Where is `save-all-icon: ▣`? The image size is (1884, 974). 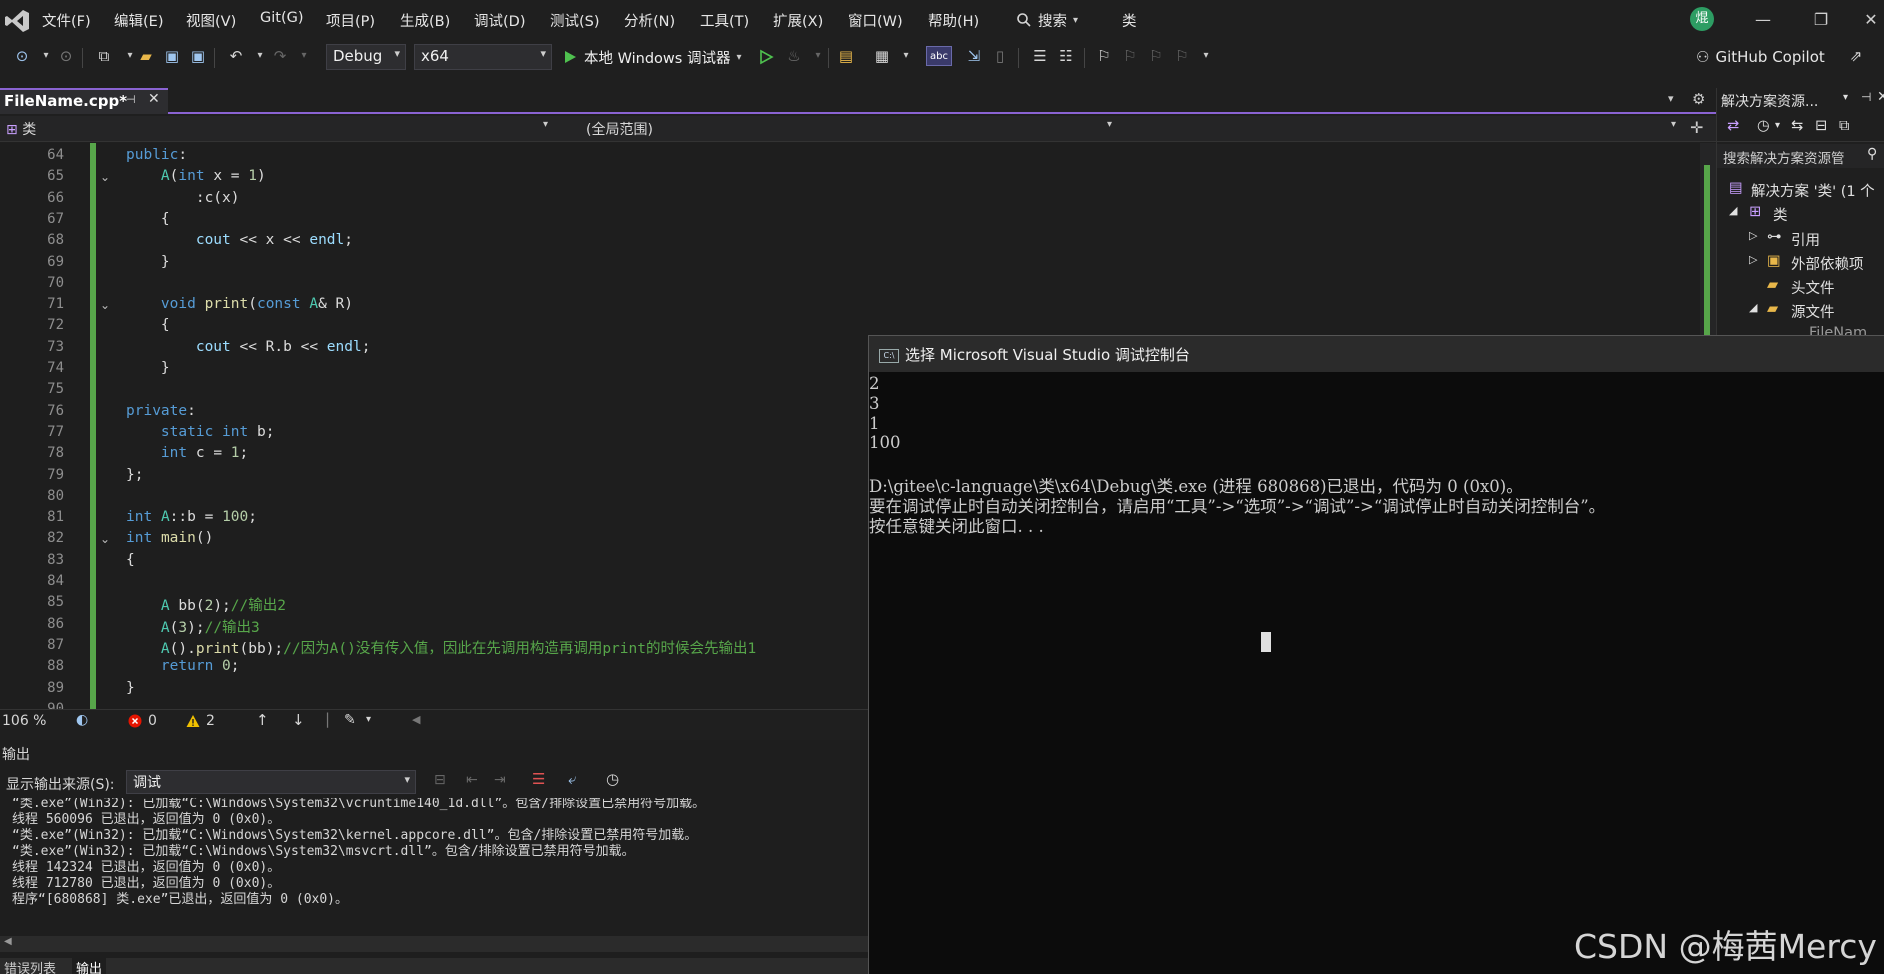
save-all-icon: ▣ is located at coordinates (198, 56).